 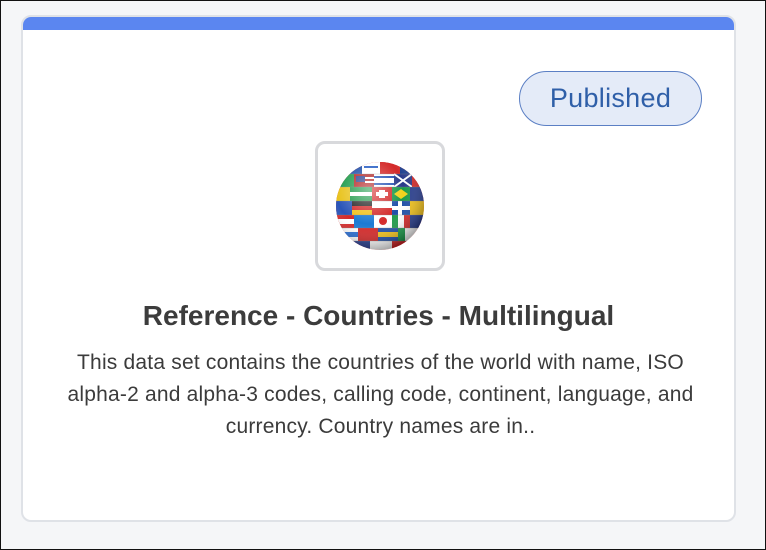 What do you see at coordinates (378, 315) in the screenshot?
I see `dataset-title: Reference - Countries - Multilingual` at bounding box center [378, 315].